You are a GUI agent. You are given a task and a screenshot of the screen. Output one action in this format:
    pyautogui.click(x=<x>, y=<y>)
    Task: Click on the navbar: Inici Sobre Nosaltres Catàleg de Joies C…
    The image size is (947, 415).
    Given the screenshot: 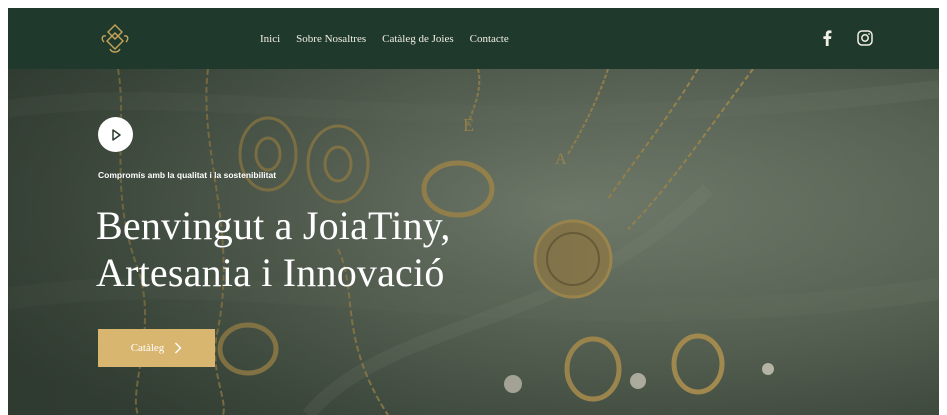 What is the action you would take?
    pyautogui.click(x=473, y=38)
    